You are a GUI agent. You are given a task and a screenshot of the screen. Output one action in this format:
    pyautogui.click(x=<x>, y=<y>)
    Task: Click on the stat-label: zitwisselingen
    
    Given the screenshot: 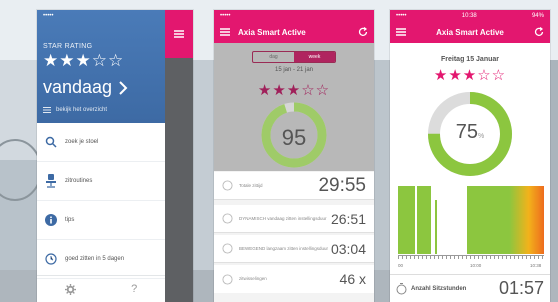 What is the action you would take?
    pyautogui.click(x=253, y=278)
    